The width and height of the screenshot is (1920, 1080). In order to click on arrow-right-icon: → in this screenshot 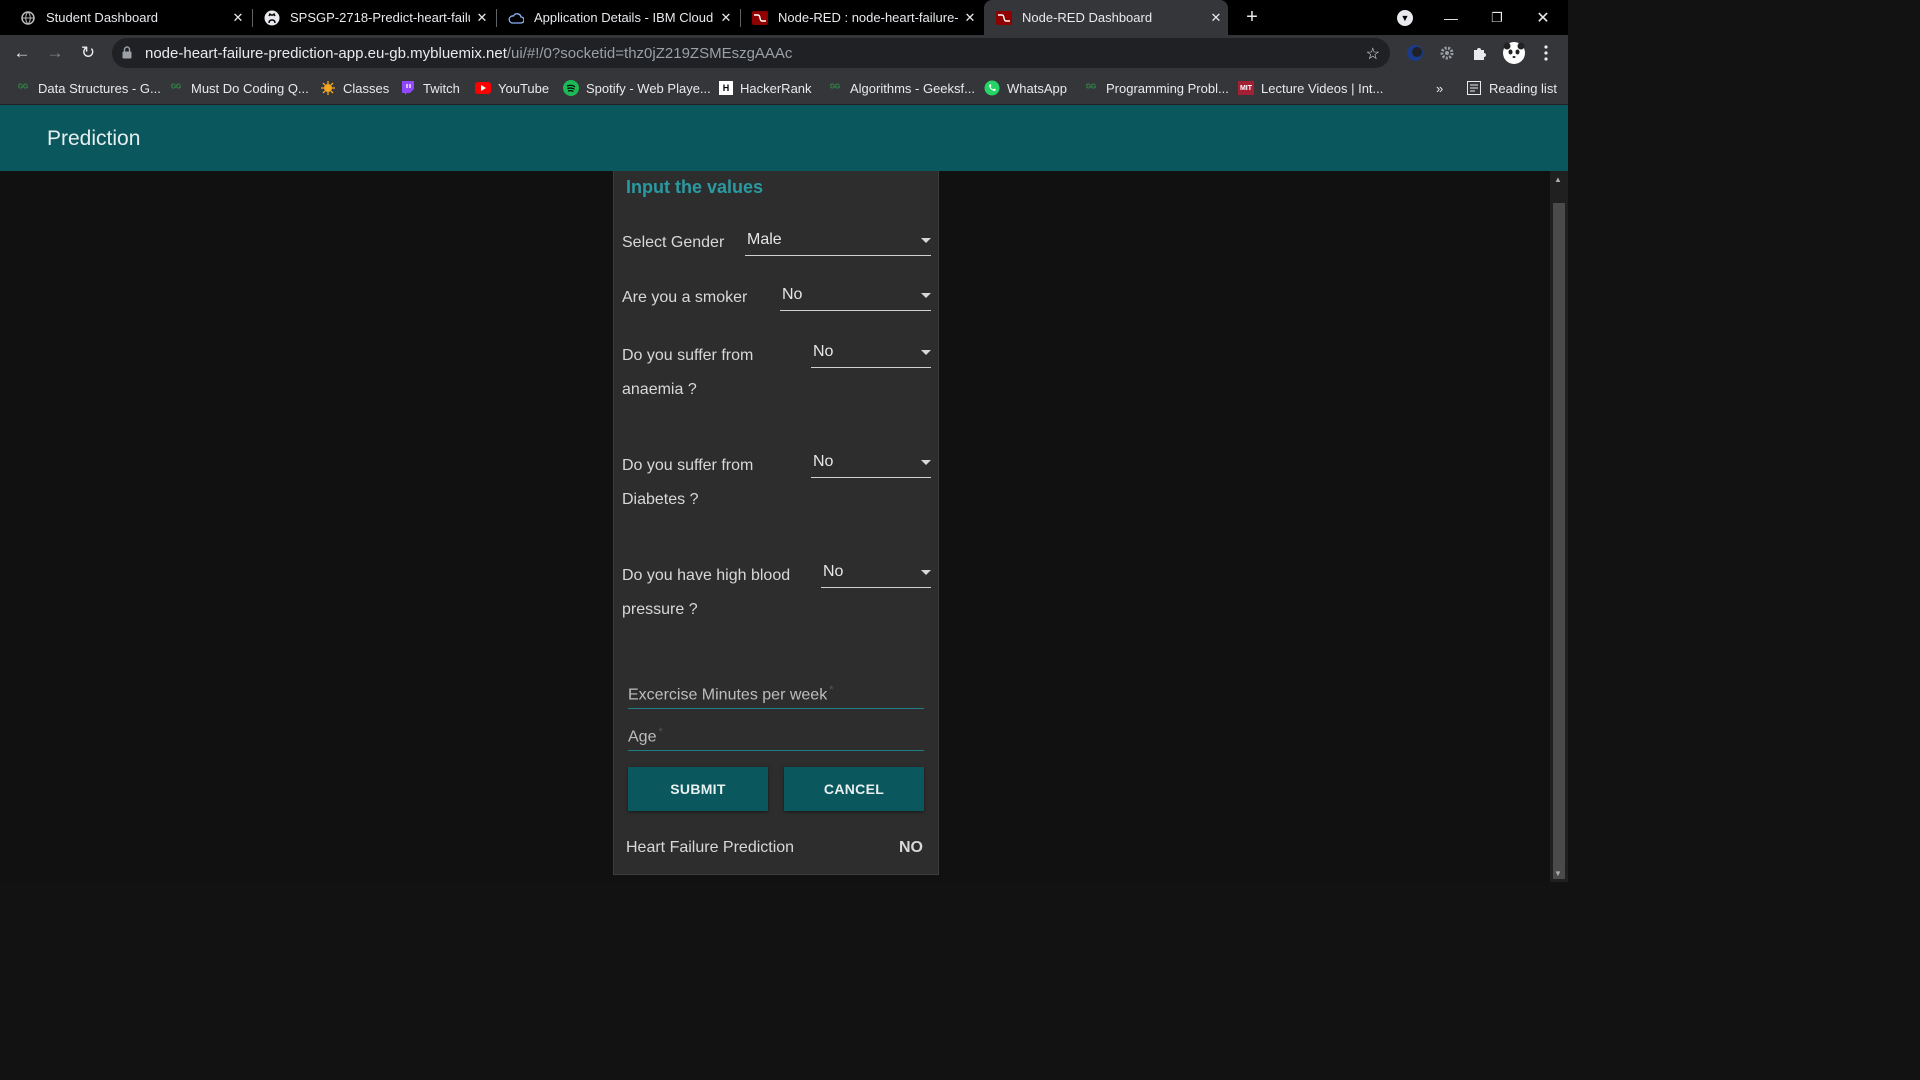, I will do `click(55, 52)`.